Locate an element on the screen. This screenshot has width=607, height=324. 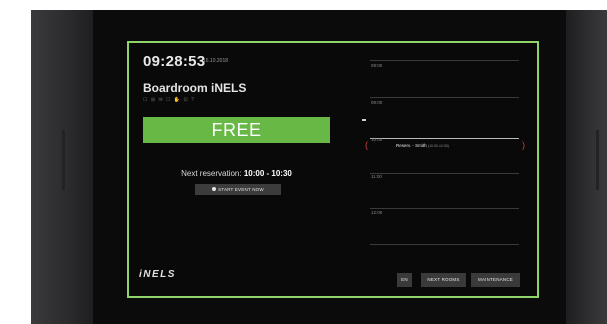
room-equipment-icons: ☐ ⊞ ✉ ☐ ✋ ⊡ ? is located at coordinates (169, 100).